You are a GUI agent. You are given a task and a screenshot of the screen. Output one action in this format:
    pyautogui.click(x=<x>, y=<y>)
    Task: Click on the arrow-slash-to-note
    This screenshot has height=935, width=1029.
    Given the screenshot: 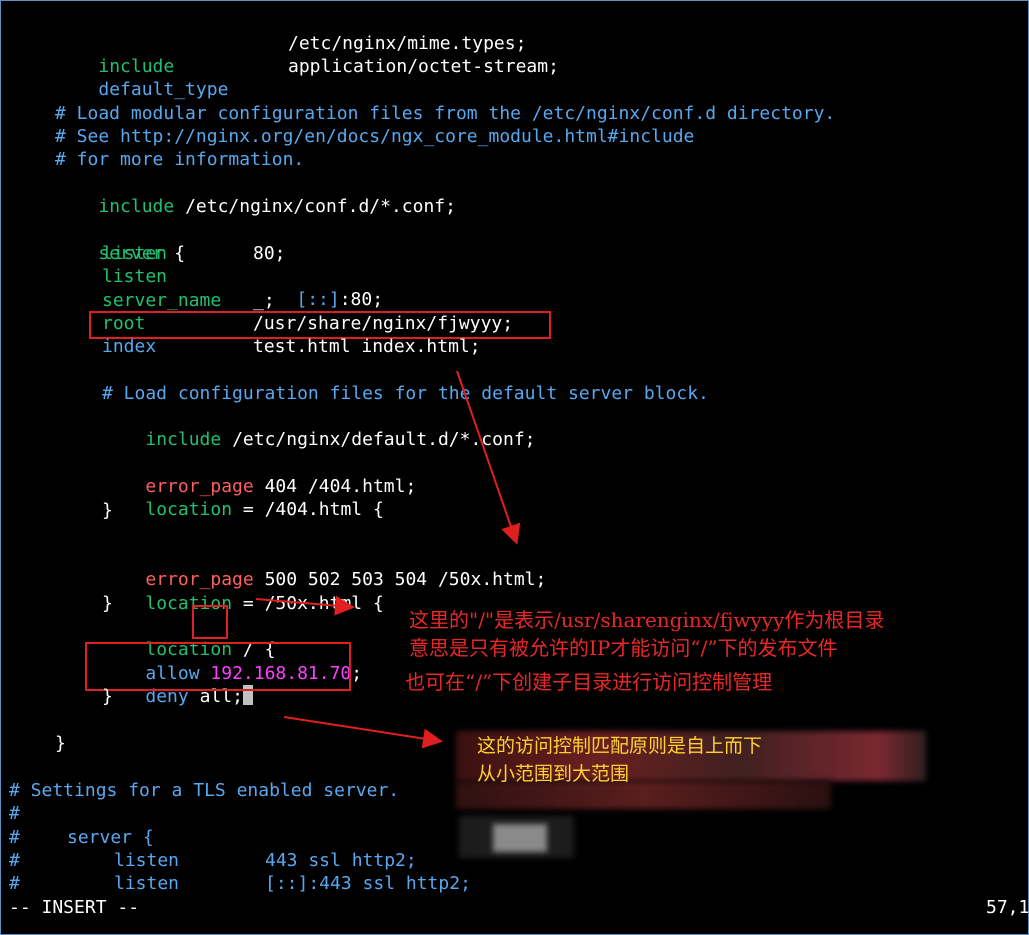 What is the action you would take?
    pyautogui.click(x=305, y=605)
    